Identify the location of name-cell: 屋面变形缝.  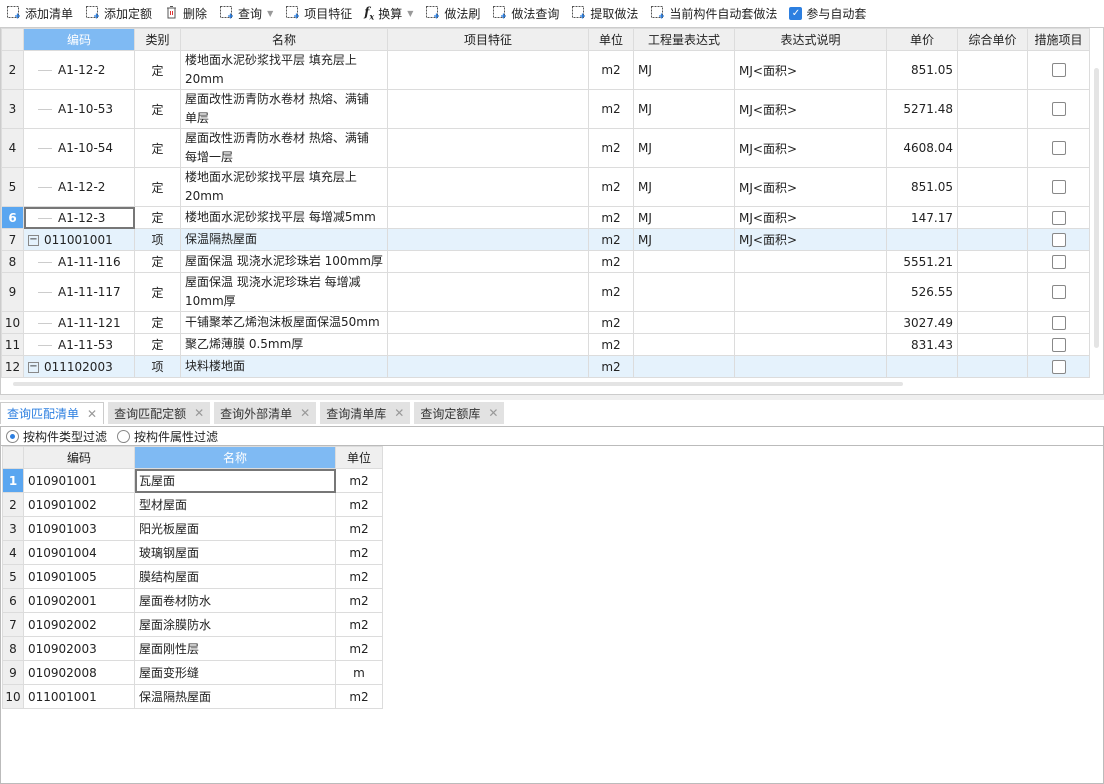
(235, 672).